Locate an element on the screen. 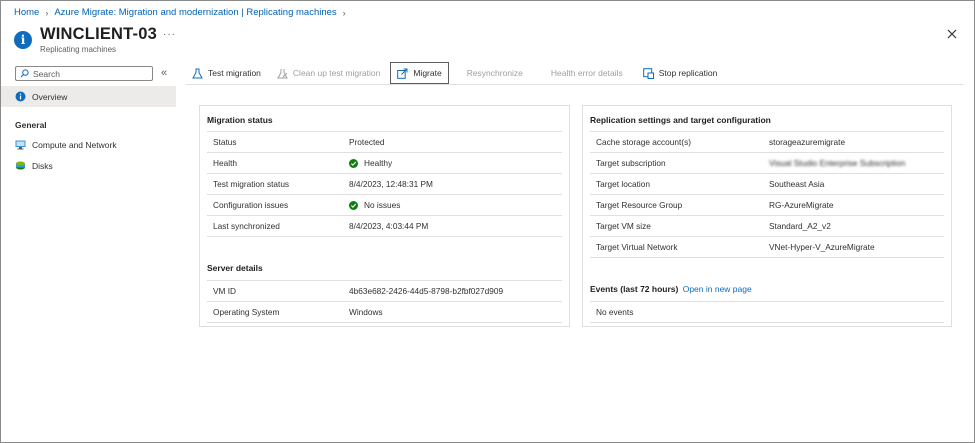 Image resolution: width=975 pixels, height=443 pixels. section-title: Server details is located at coordinates (235, 268).